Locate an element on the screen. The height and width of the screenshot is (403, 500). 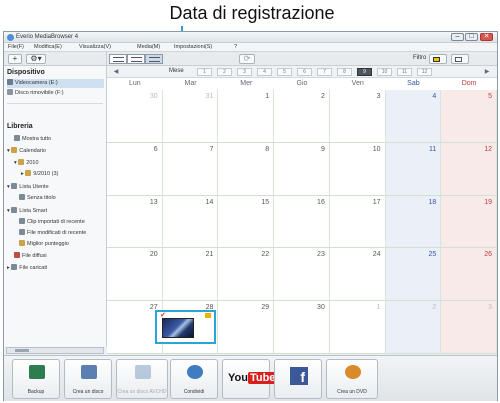
facebook-button: f is located at coordinates (298, 379).